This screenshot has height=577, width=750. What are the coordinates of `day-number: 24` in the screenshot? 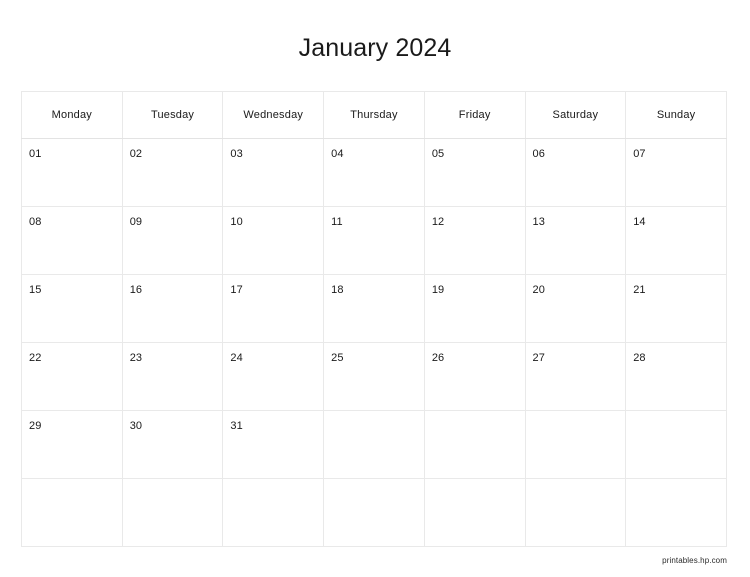 It's located at (236, 358).